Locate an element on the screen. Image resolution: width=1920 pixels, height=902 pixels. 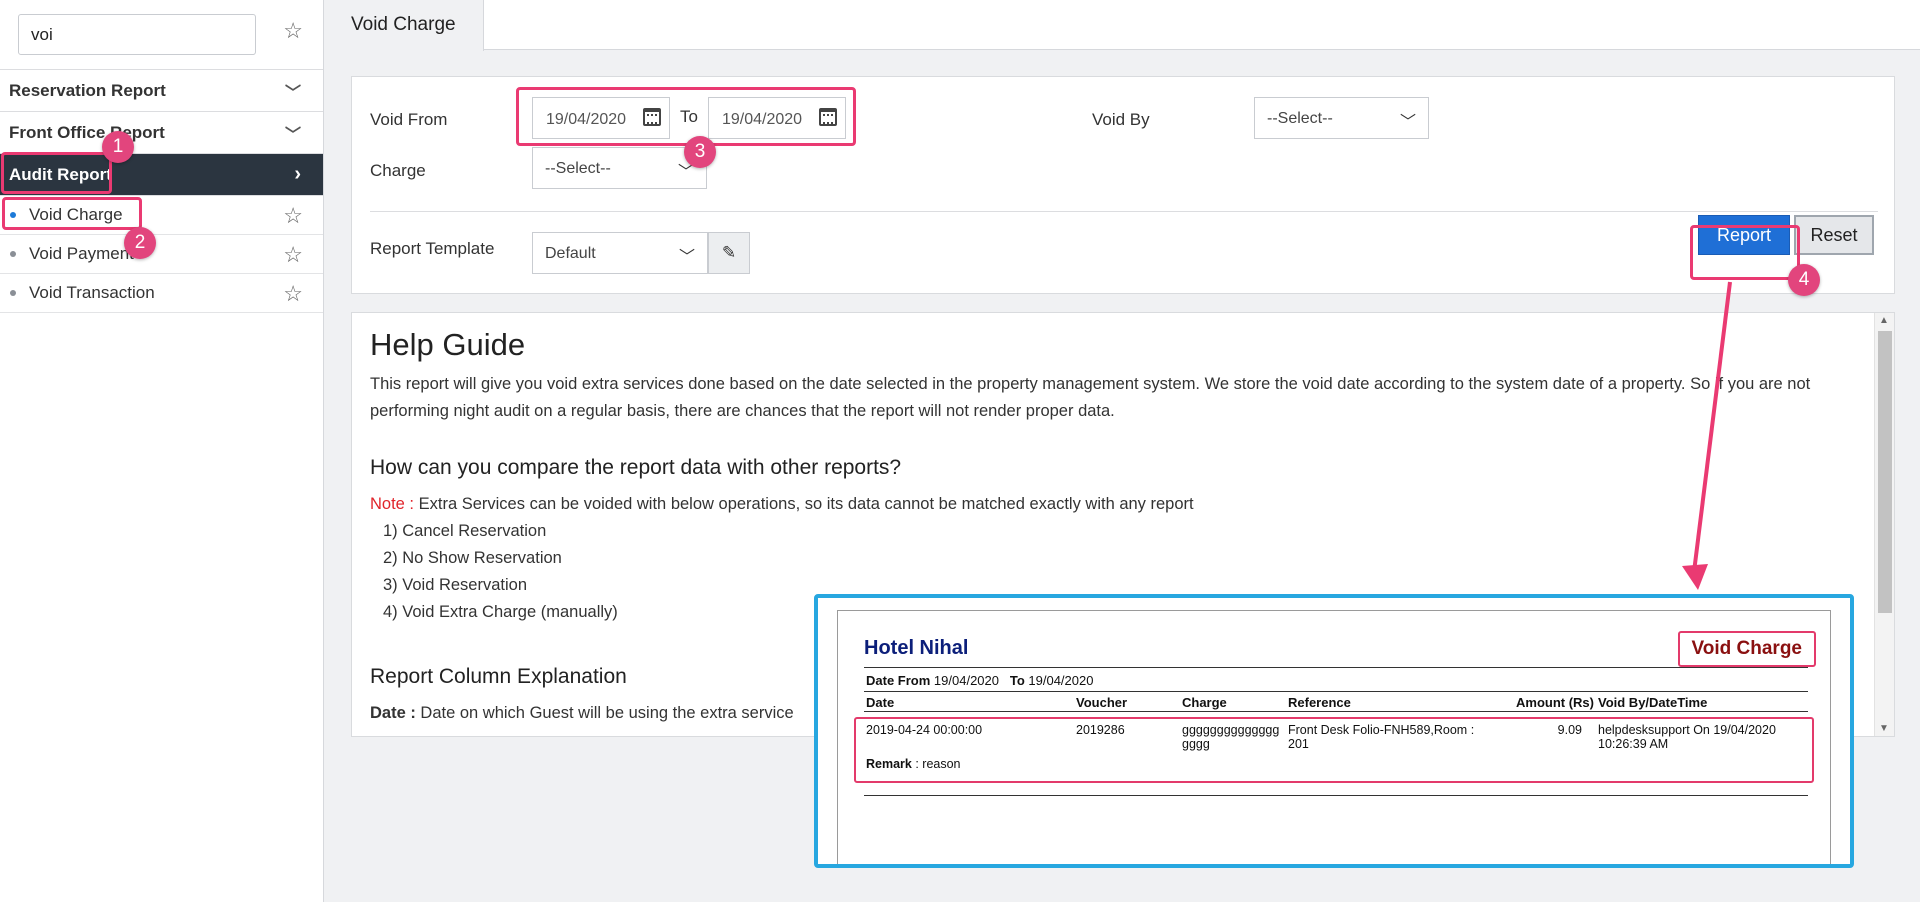
tab-bar: Void Charge is located at coordinates (1122, 25).